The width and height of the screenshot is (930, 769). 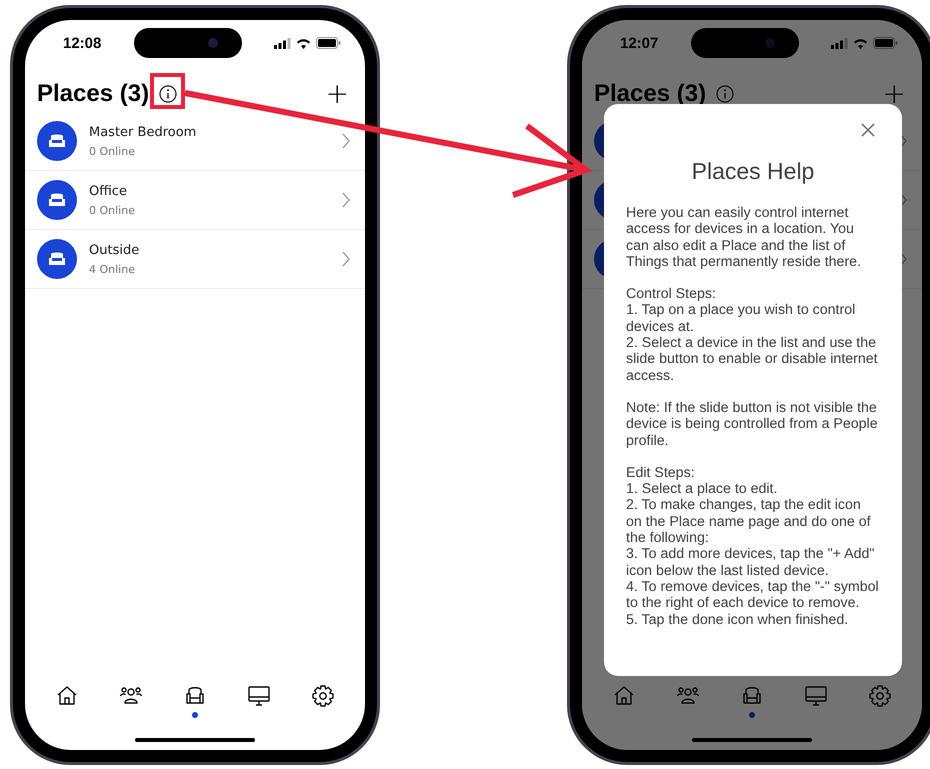 I want to click on info-icon, so click(x=168, y=94).